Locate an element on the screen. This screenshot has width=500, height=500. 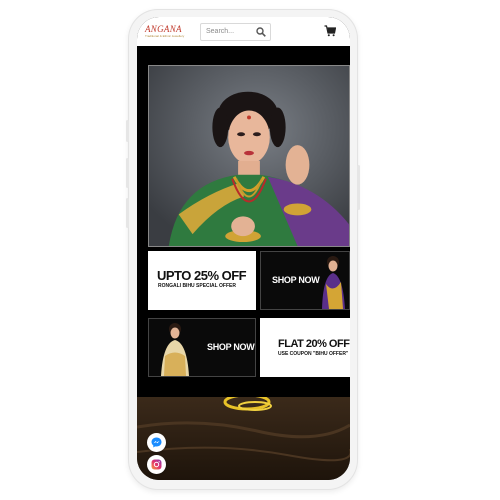
promo-banner-upto-25: UPTO 25% OFF RONGALI BIHU SPECIAL OFFER is located at coordinates (202, 280).